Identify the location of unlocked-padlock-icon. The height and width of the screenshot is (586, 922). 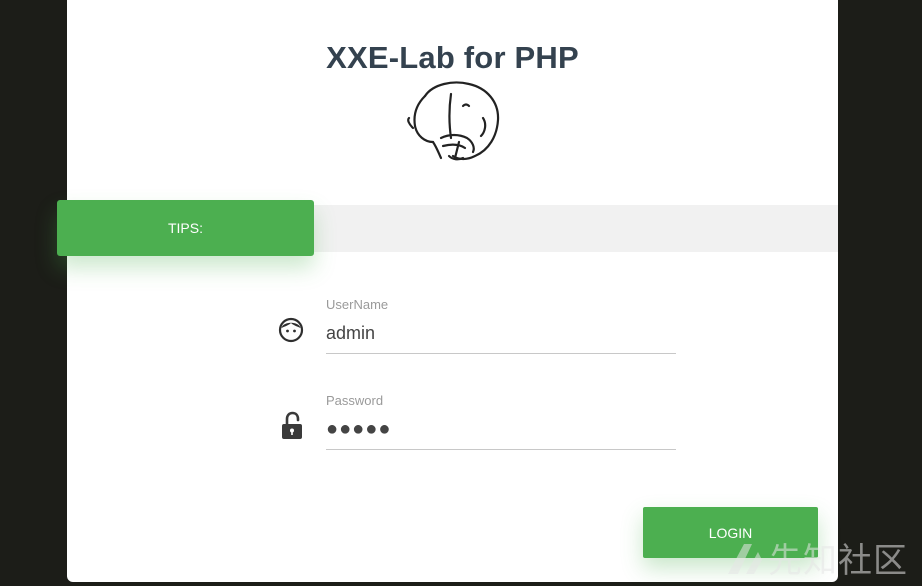
(292, 425).